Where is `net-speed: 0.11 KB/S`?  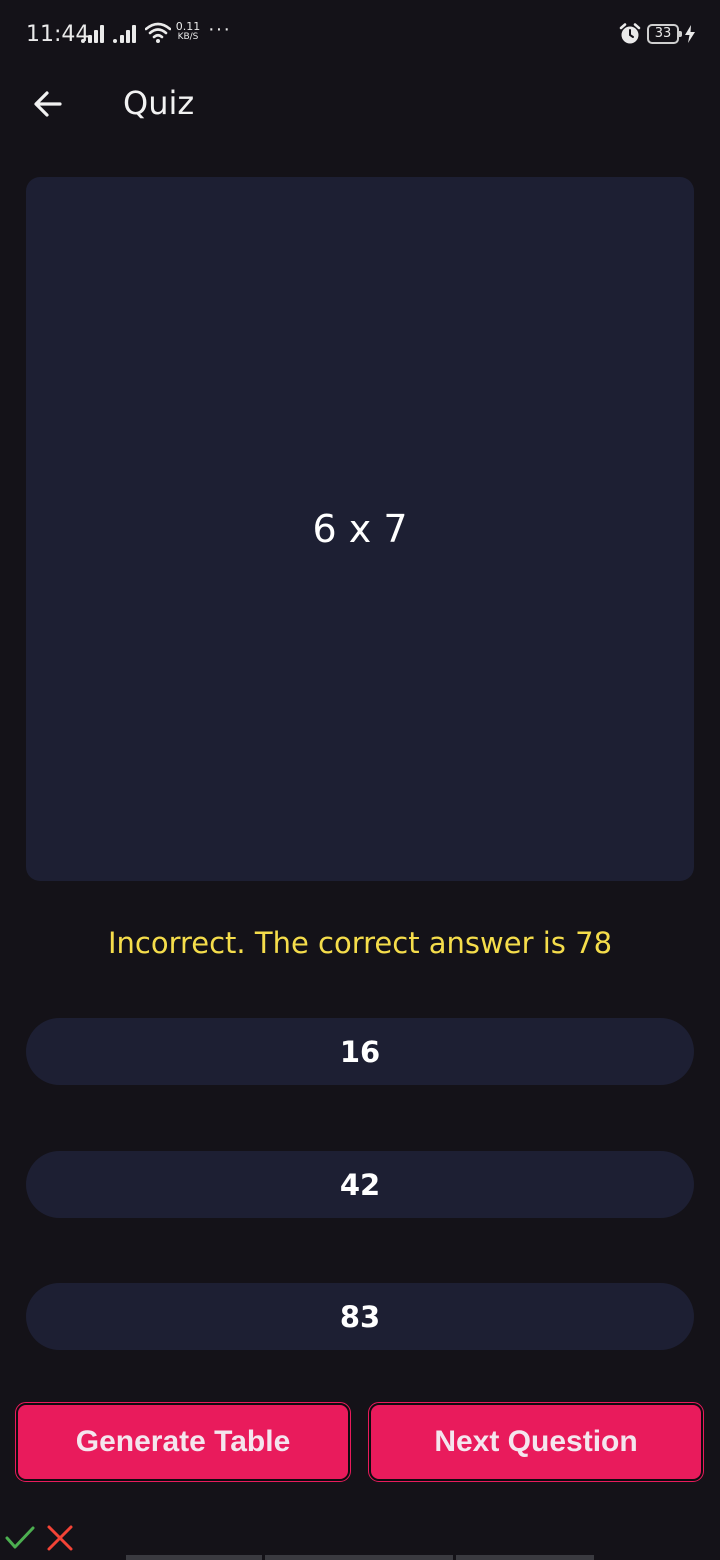 net-speed: 0.11 KB/S is located at coordinates (188, 31).